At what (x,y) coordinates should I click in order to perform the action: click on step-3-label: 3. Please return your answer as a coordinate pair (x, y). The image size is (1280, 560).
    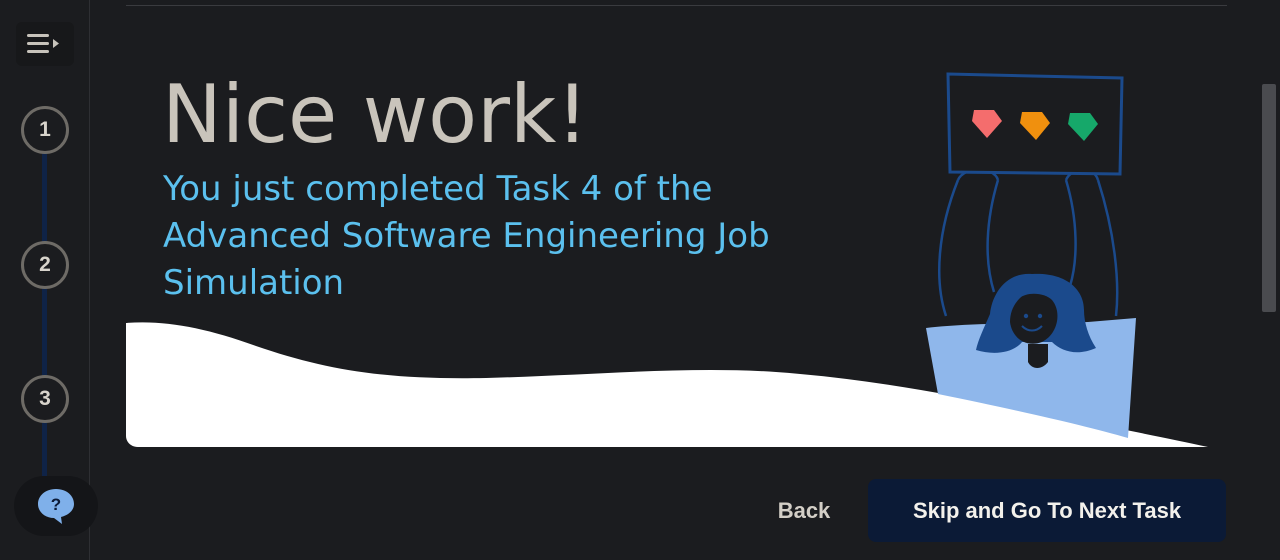
    Looking at the image, I should click on (45, 398).